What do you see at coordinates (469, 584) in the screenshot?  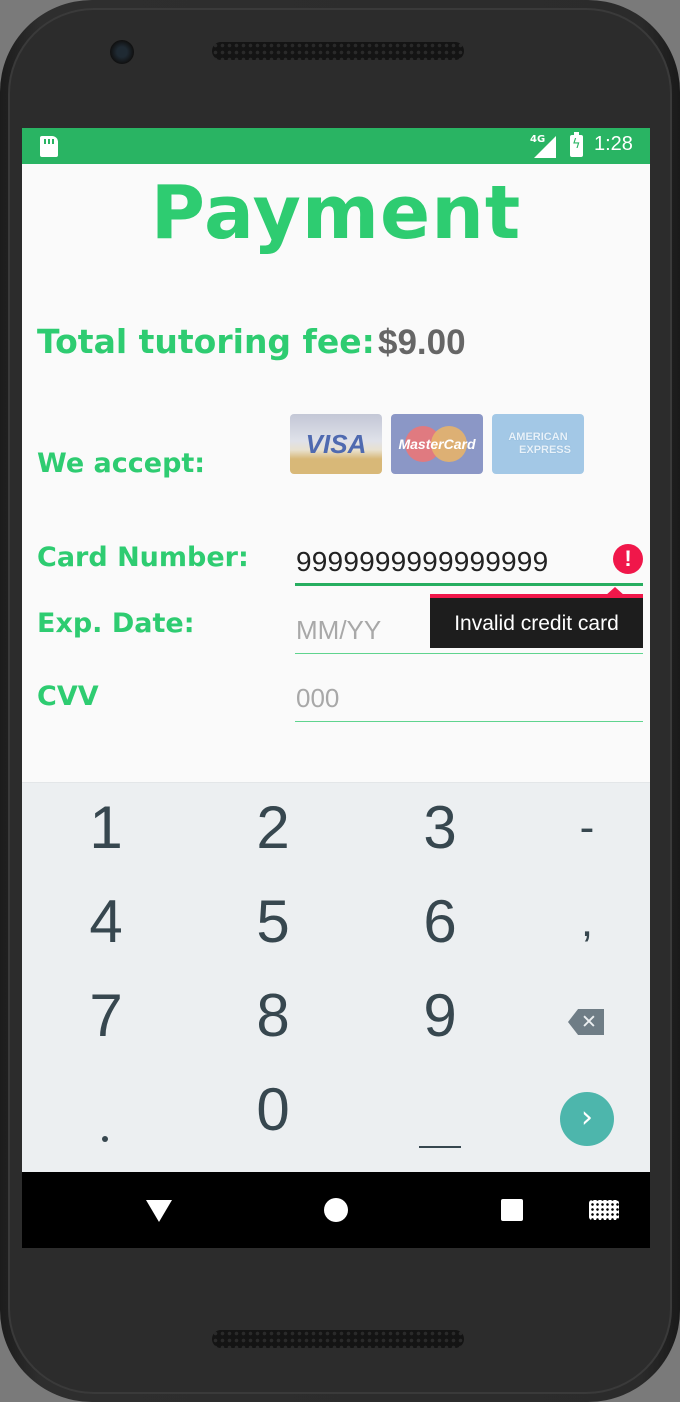 I see `card-number-underline` at bounding box center [469, 584].